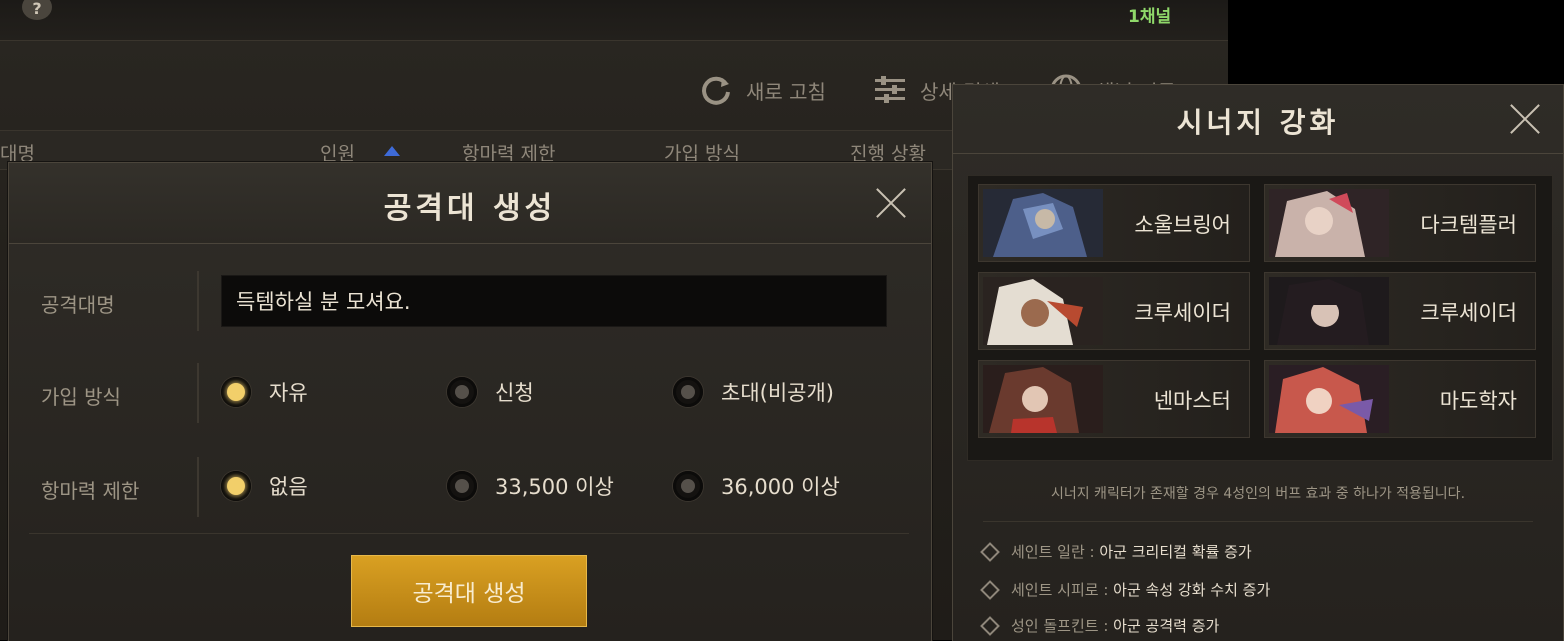 The image size is (1564, 641). I want to click on refresh-button: 새로 고침, so click(762, 90).